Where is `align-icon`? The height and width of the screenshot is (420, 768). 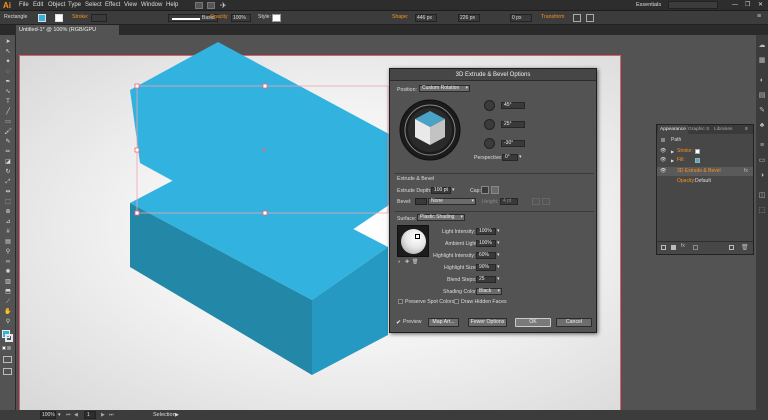
align-icon is located at coordinates (577, 18).